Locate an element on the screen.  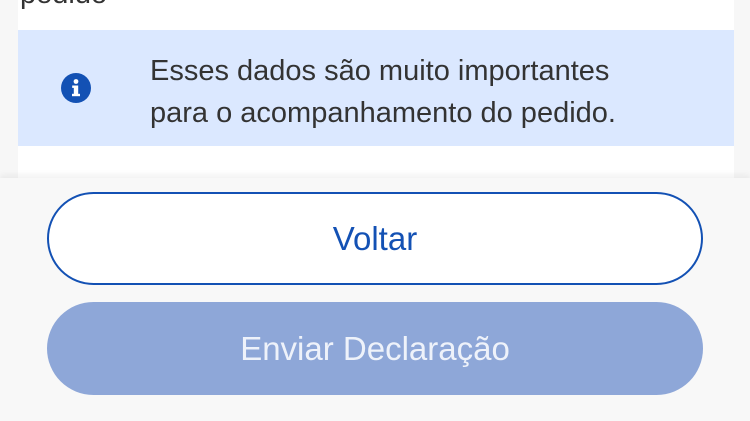
info-icon is located at coordinates (76, 88).